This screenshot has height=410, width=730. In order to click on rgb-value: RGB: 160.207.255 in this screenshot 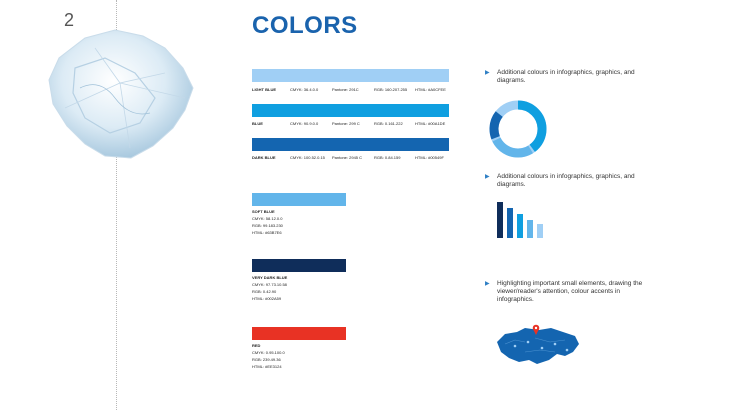, I will do `click(391, 89)`.